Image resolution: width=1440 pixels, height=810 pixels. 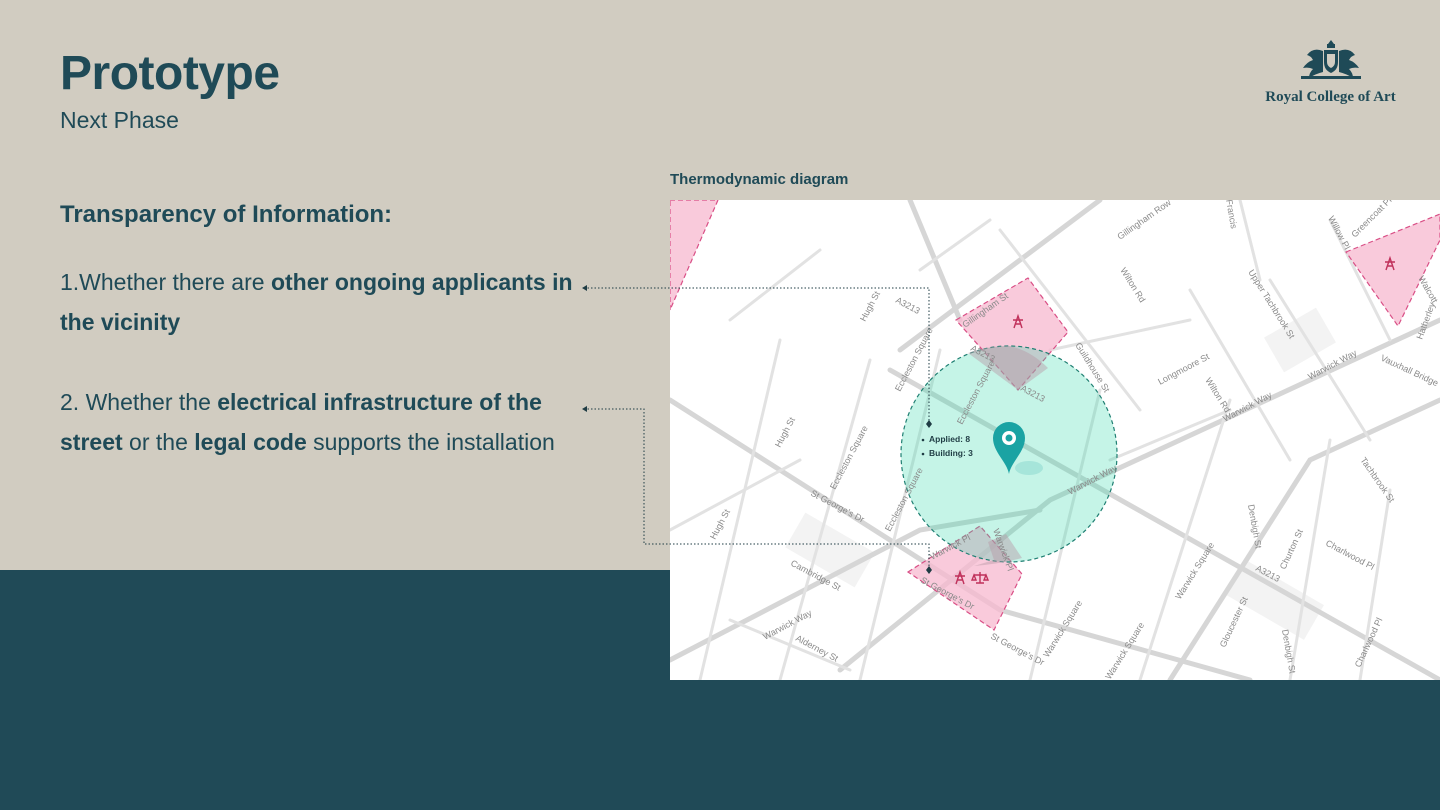 I want to click on street-label: A3213, so click(x=908, y=305).